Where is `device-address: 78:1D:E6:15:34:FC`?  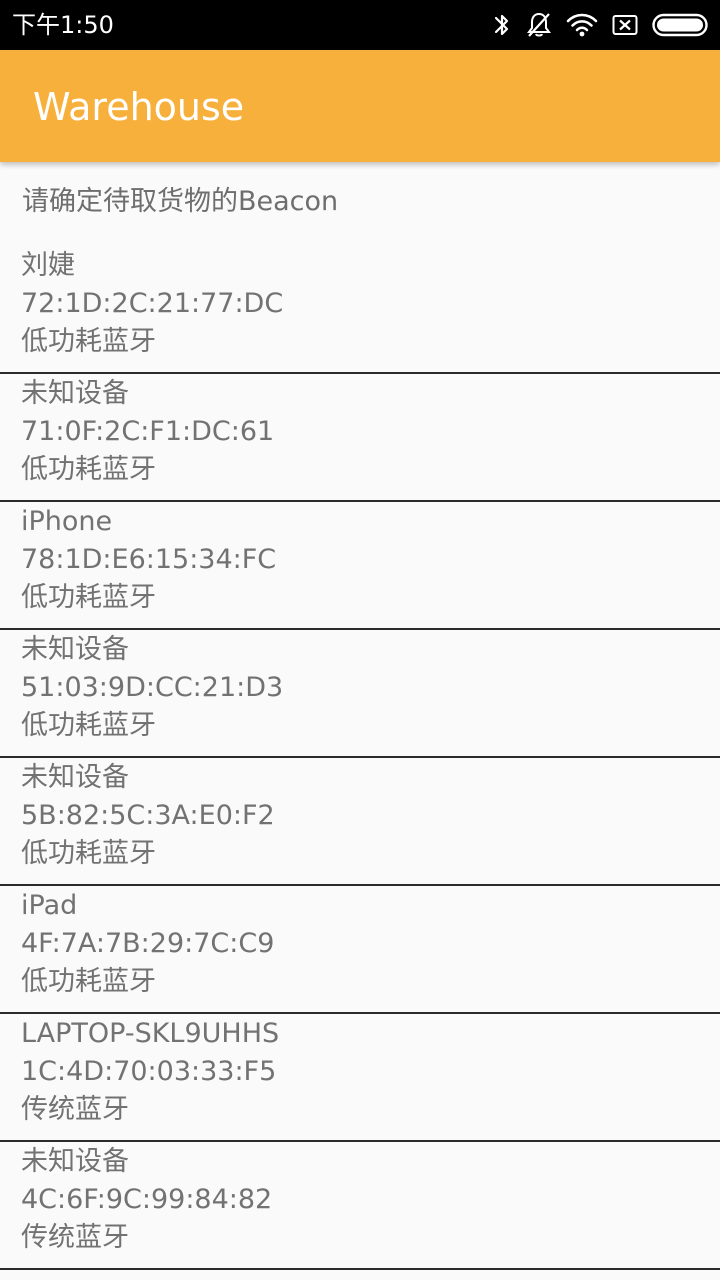 device-address: 78:1D:E6:15:34:FC is located at coordinates (149, 559).